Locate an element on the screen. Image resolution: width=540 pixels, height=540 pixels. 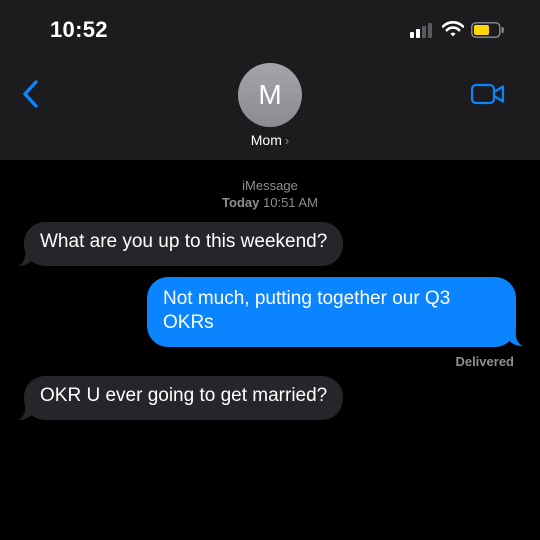
service-label: iMessage is located at coordinates (270, 185).